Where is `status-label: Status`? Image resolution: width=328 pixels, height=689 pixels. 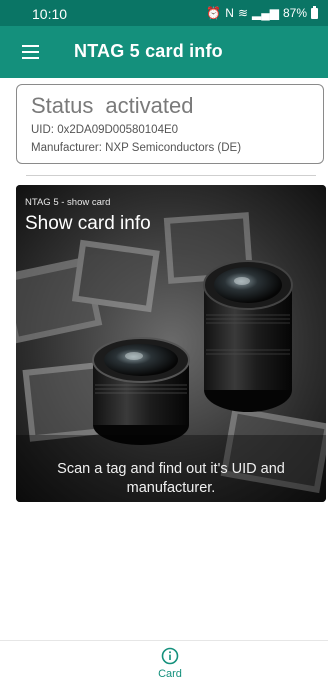
status-label: Status is located at coordinates (62, 105).